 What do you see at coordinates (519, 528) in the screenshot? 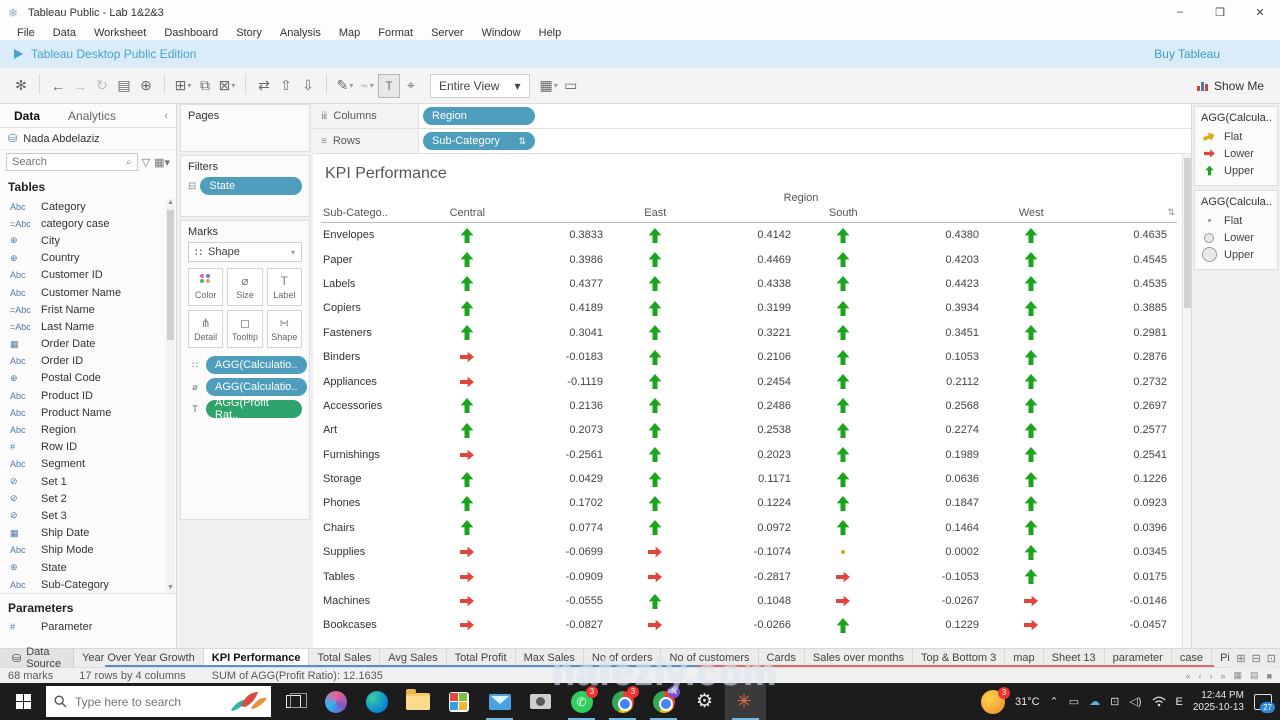
I see `kpi-cell: 0.0774` at bounding box center [519, 528].